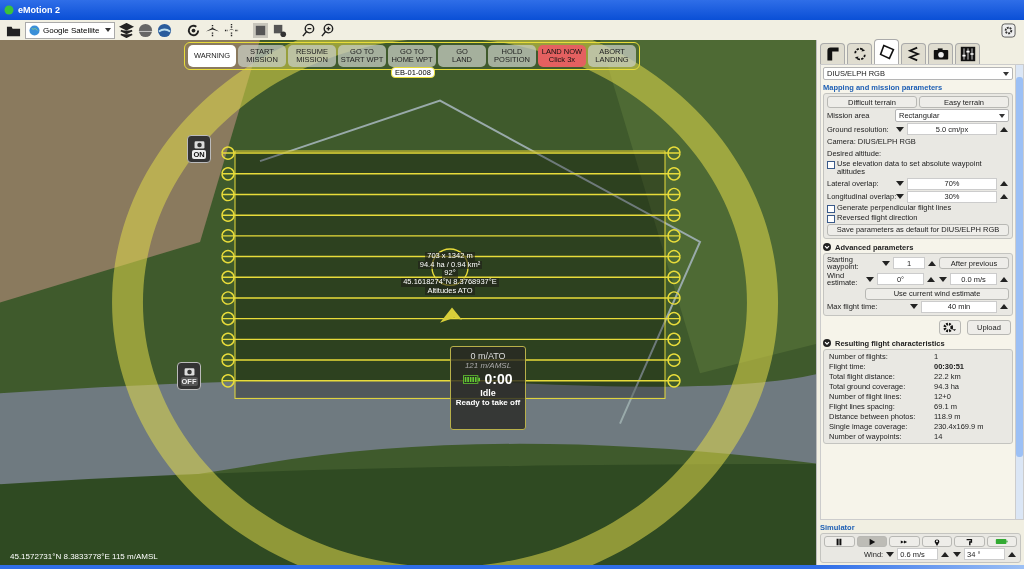  Describe the element at coordinates (84, 556) in the screenshot. I see `cursor-coordinates: 45.1572731°N 8.3833778°E 115 m/AMSL` at that location.